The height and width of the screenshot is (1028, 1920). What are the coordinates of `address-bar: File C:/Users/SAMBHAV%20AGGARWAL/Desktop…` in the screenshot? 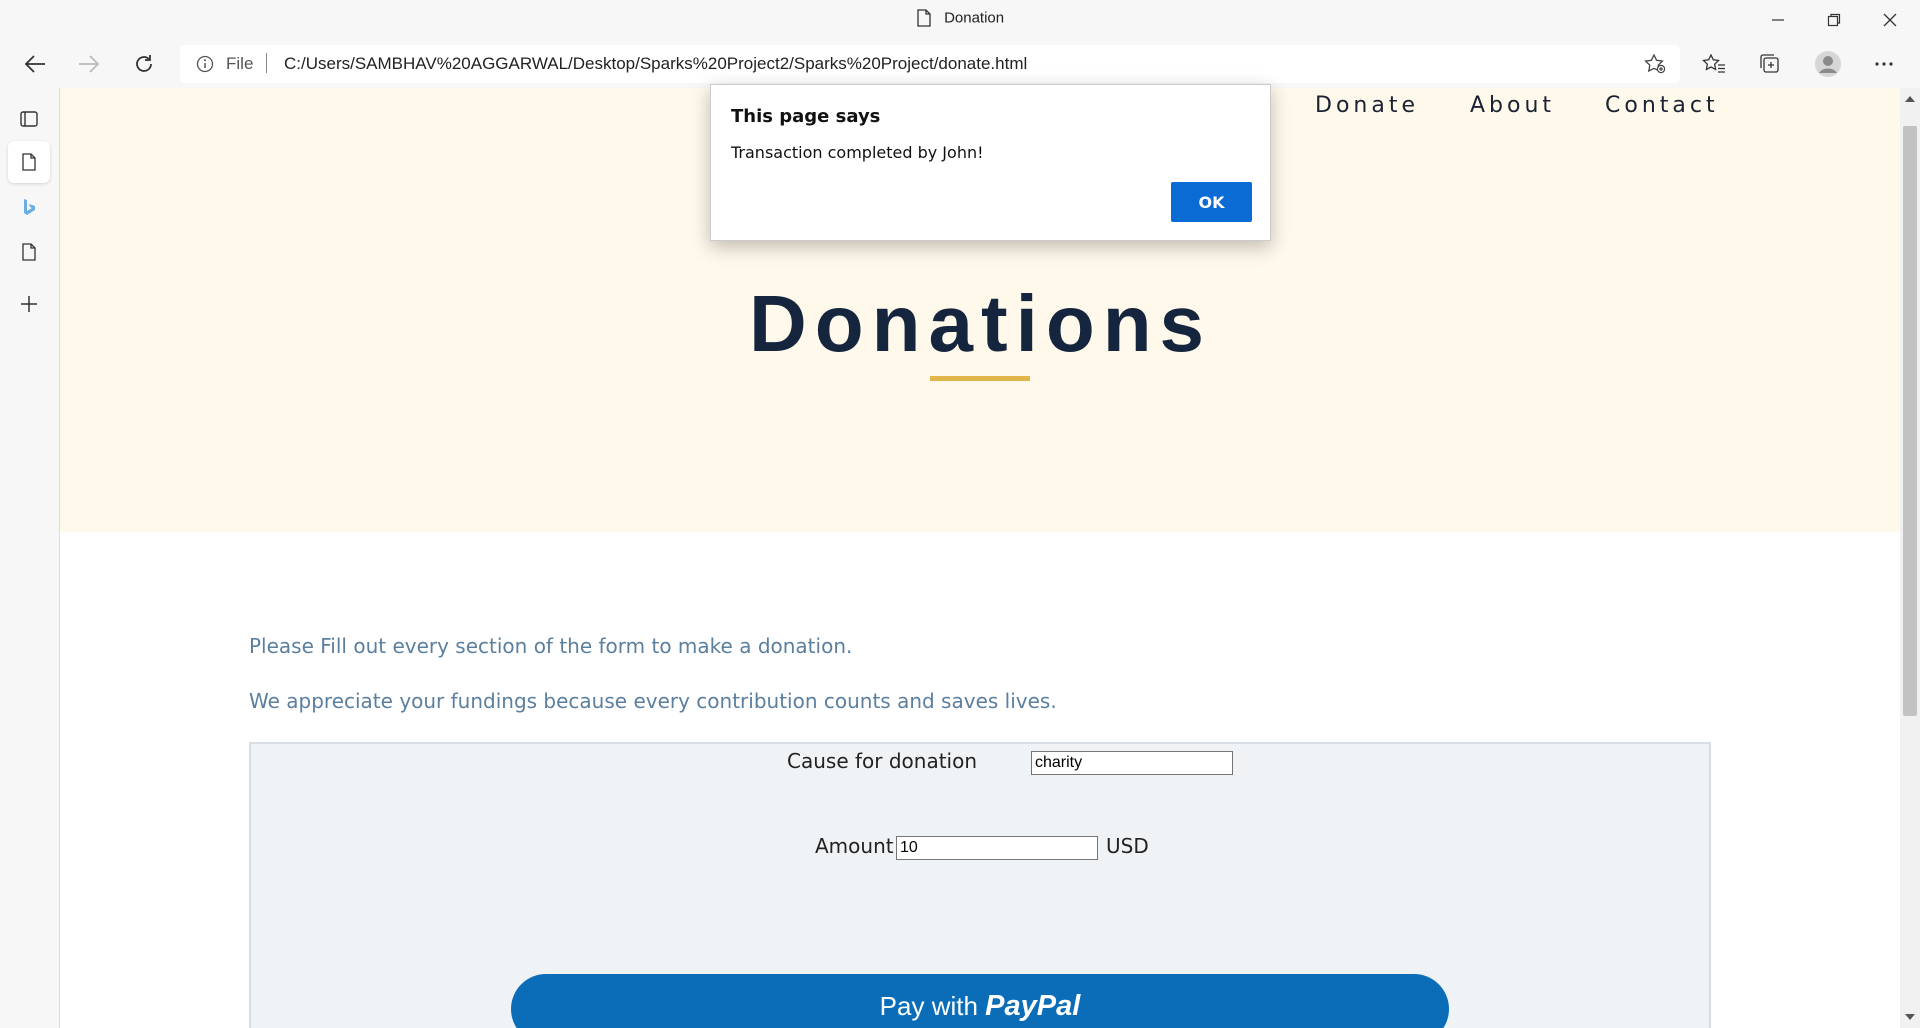 It's located at (930, 64).